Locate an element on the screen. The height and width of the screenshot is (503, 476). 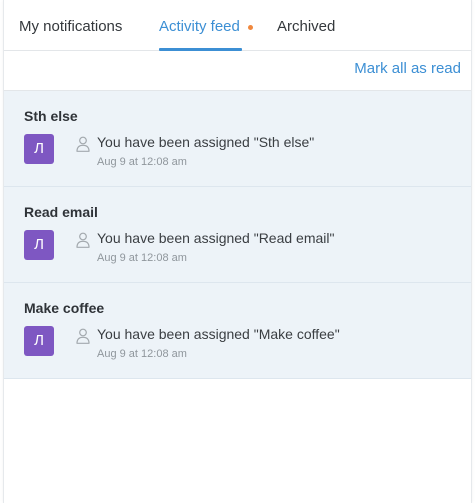
feed-item-title: Read email is located at coordinates (61, 212).